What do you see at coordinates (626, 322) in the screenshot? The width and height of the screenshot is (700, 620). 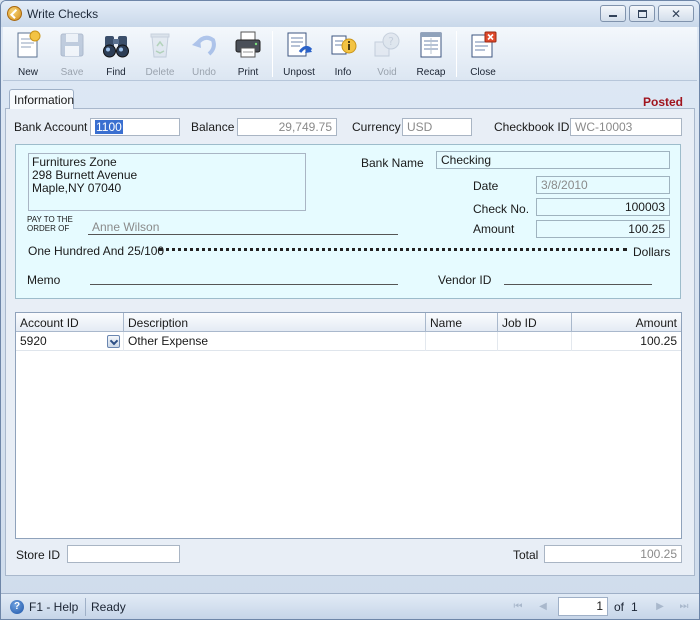 I see `column-header-amount: Amount` at bounding box center [626, 322].